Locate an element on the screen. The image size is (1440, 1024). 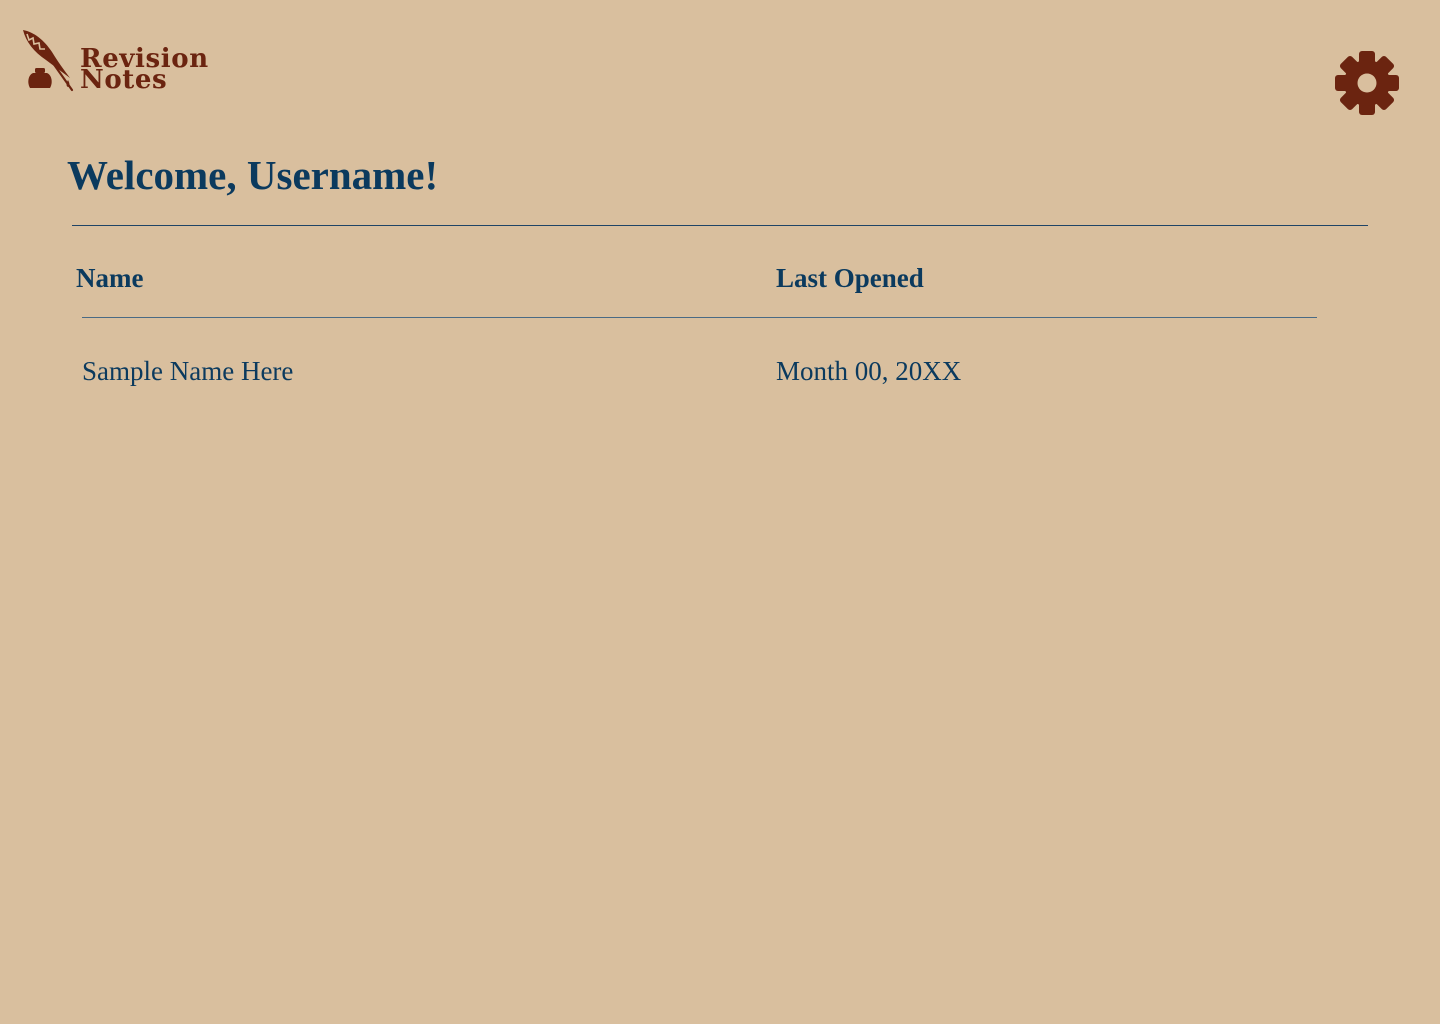
quill-inkwell-icon is located at coordinates (48, 61).